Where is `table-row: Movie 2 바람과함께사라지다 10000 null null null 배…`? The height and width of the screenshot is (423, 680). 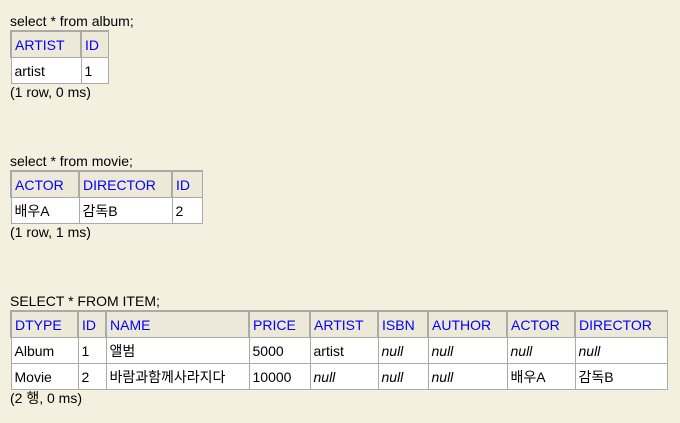
table-row: Movie 2 바람과함께사라지다 10000 null null null 배… is located at coordinates (339, 376).